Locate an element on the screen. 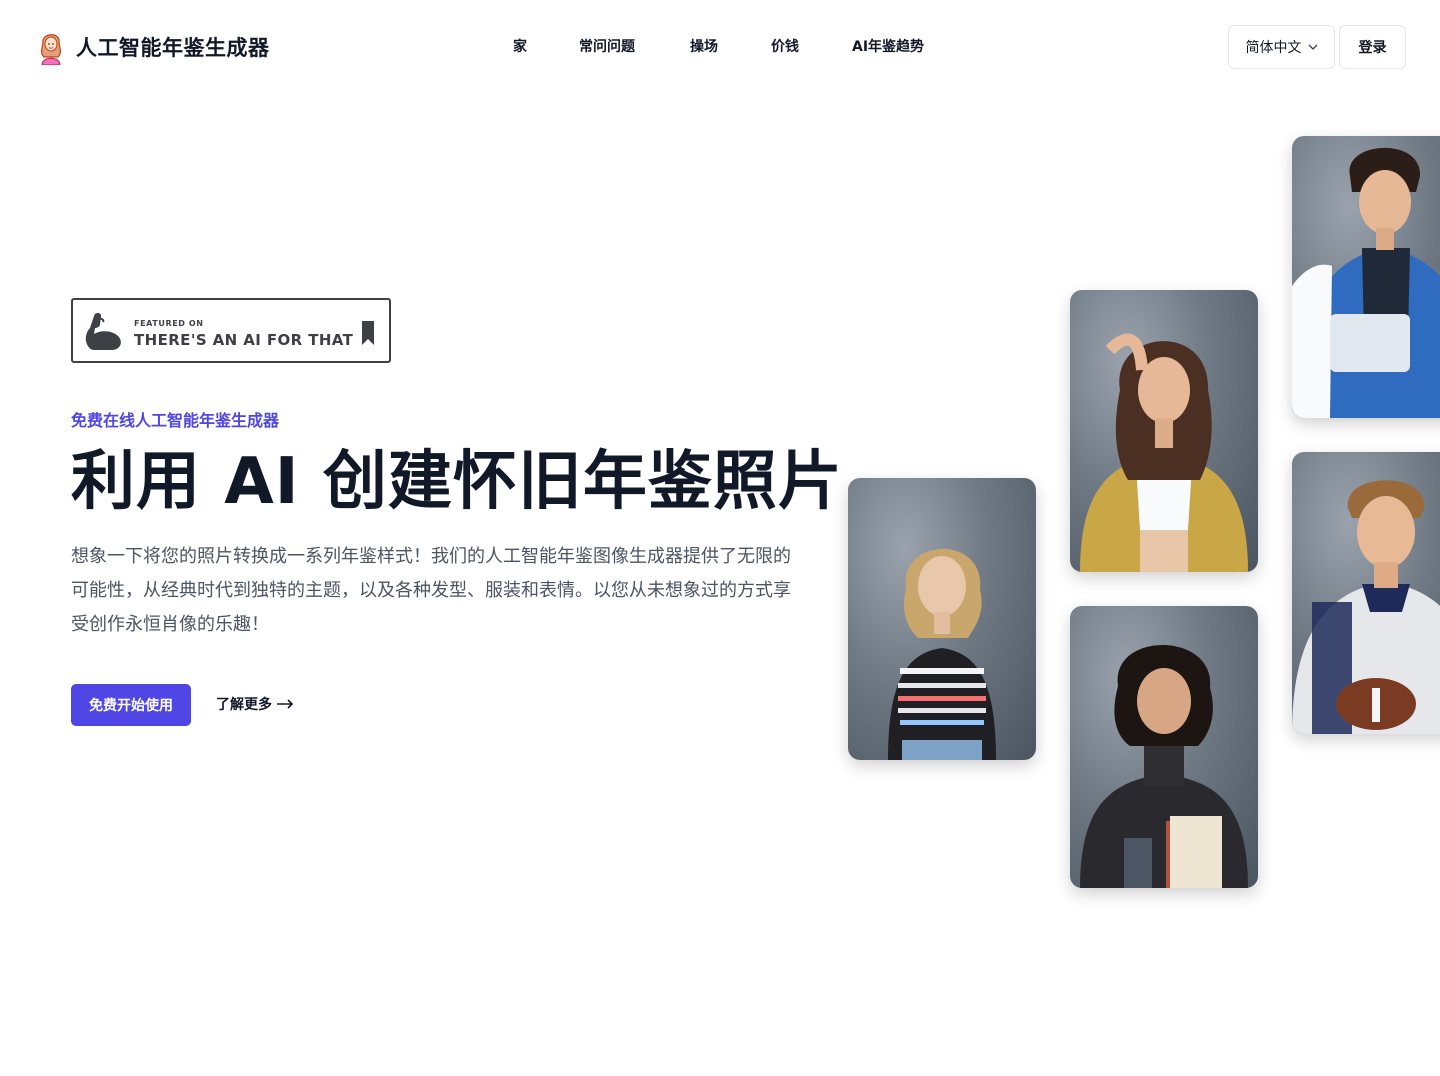 The image size is (1440, 1076). site-header: 人工智能年鉴生成器 家 常问问题 操场 价钱 AI年鉴趋势 简体中文 登录 is located at coordinates (720, 47).